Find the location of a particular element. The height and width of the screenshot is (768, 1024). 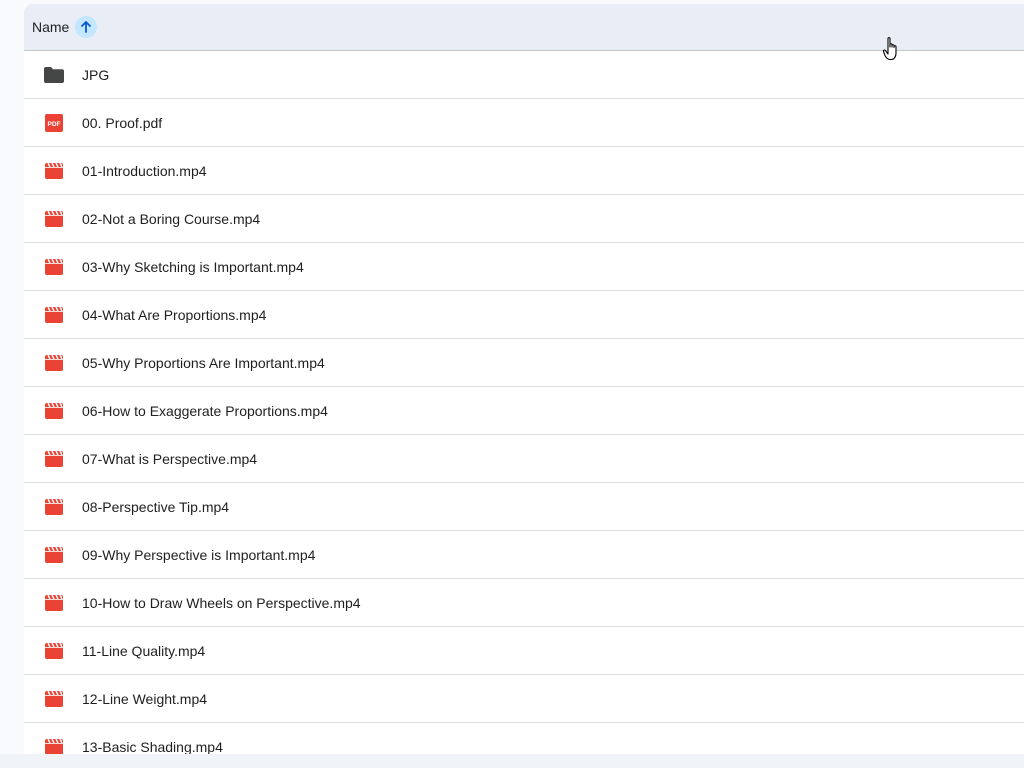

file-row: 12-Line Weight.mp4 is located at coordinates (524, 699).